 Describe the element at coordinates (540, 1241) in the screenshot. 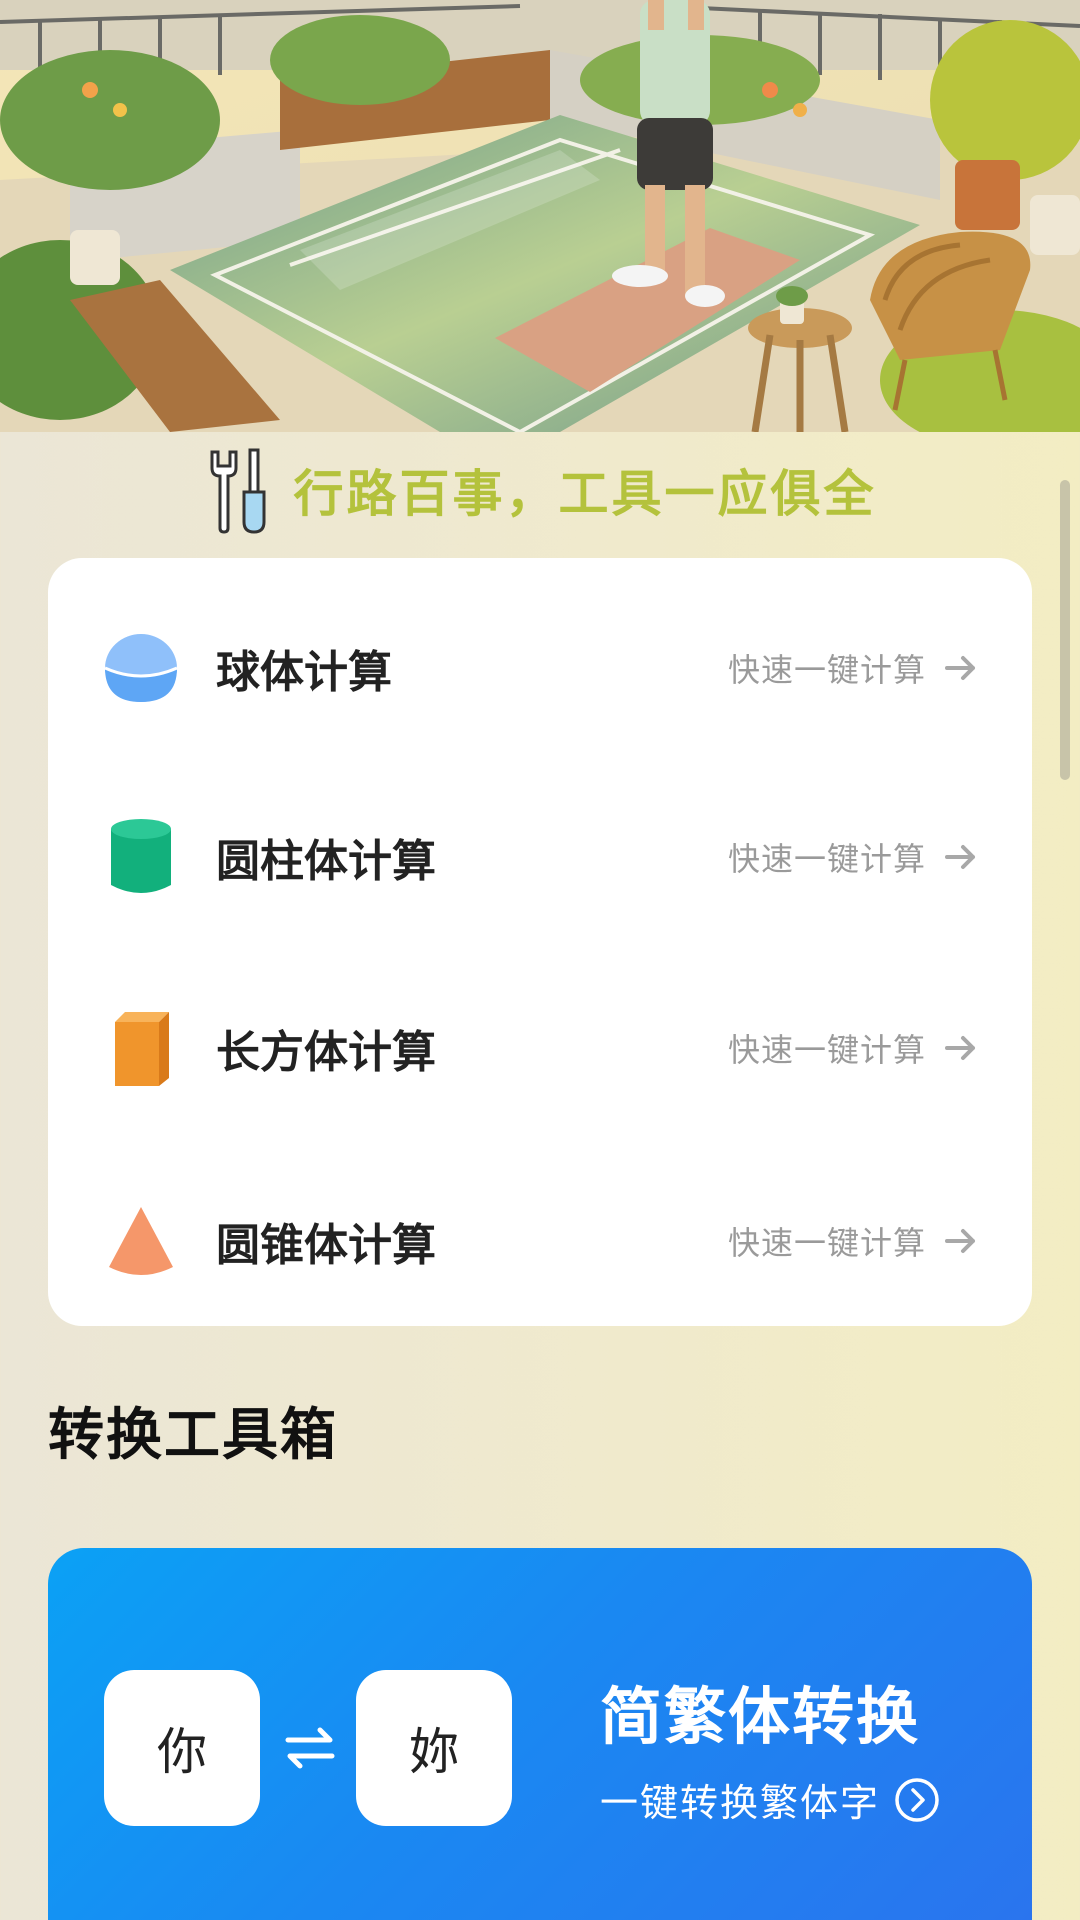

I see `calc-row-cone: 圆锥体计算 快速一键计算` at that location.